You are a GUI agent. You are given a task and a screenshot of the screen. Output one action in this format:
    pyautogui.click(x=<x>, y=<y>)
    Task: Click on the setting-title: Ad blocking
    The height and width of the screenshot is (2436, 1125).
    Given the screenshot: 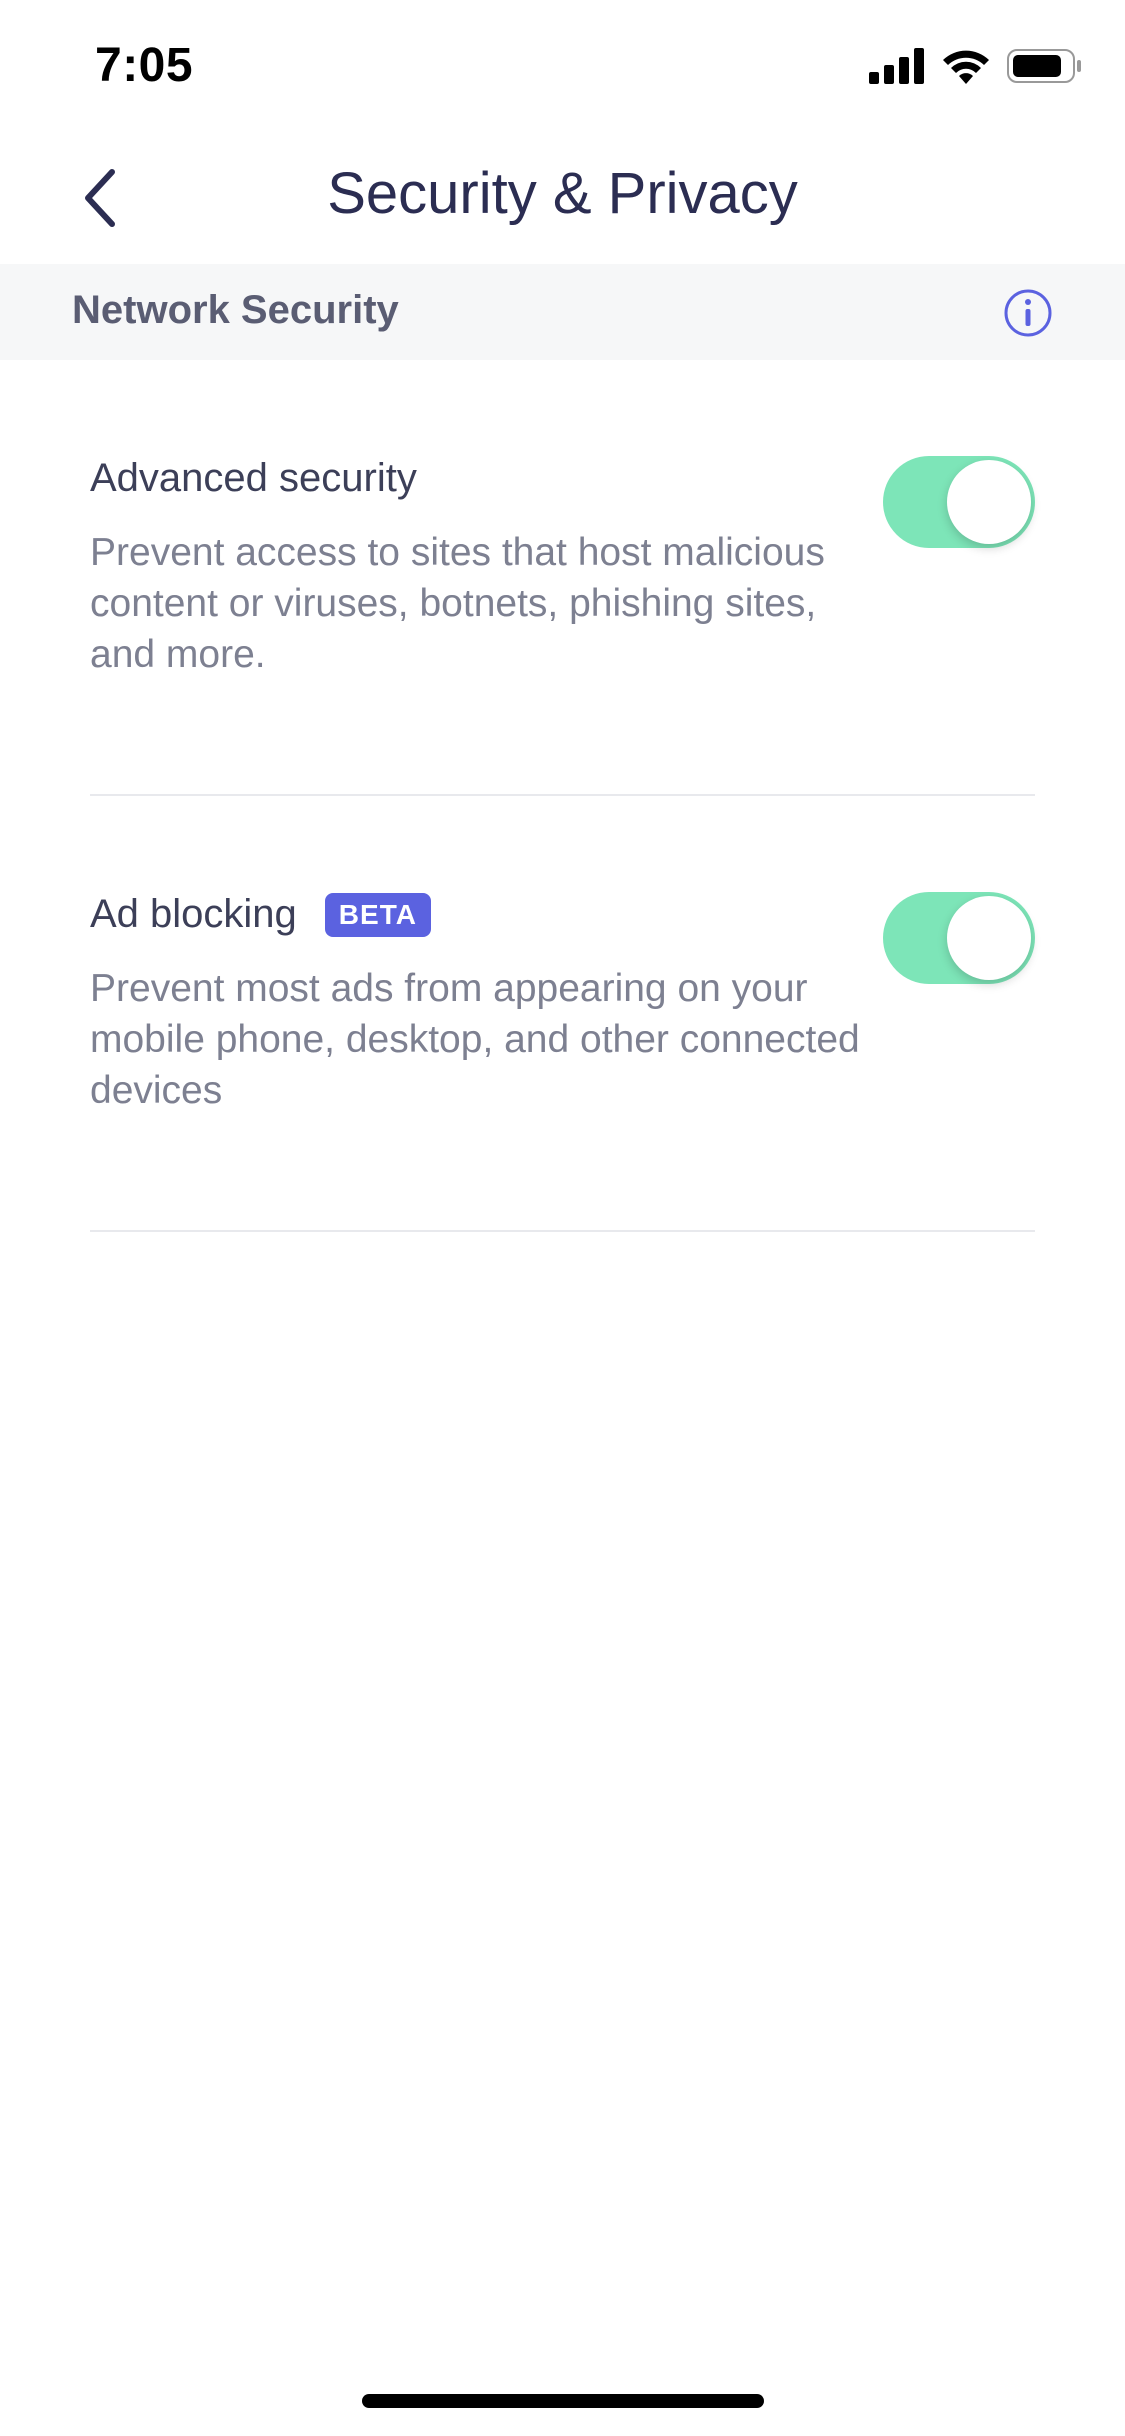 What is the action you would take?
    pyautogui.click(x=193, y=914)
    